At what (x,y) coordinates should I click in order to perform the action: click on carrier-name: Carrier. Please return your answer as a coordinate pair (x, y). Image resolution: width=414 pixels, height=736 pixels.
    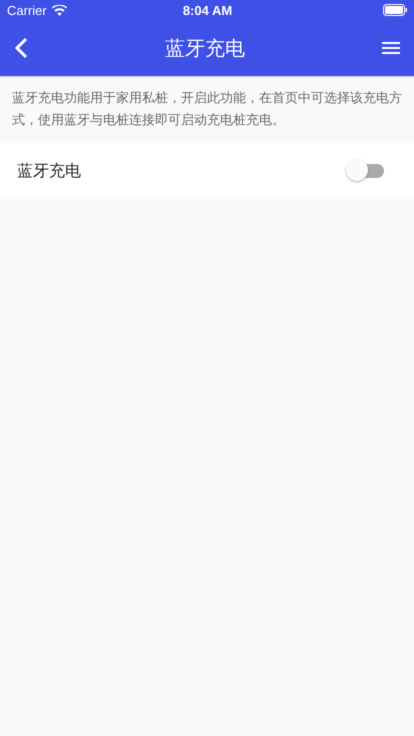
    Looking at the image, I should click on (27, 10).